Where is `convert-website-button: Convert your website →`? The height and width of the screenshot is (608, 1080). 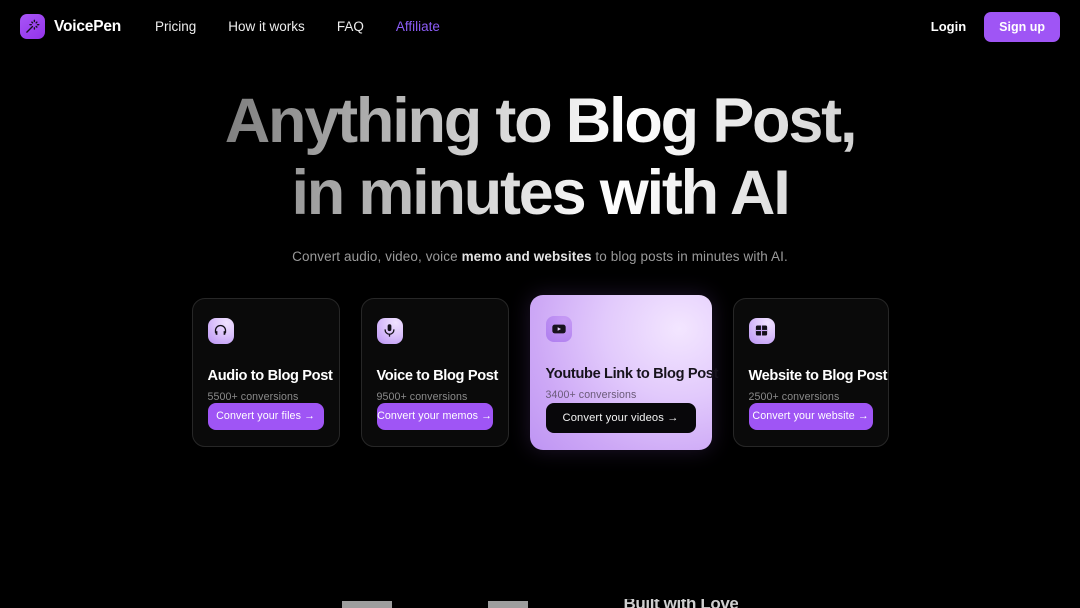
convert-website-button: Convert your website → is located at coordinates (810, 416).